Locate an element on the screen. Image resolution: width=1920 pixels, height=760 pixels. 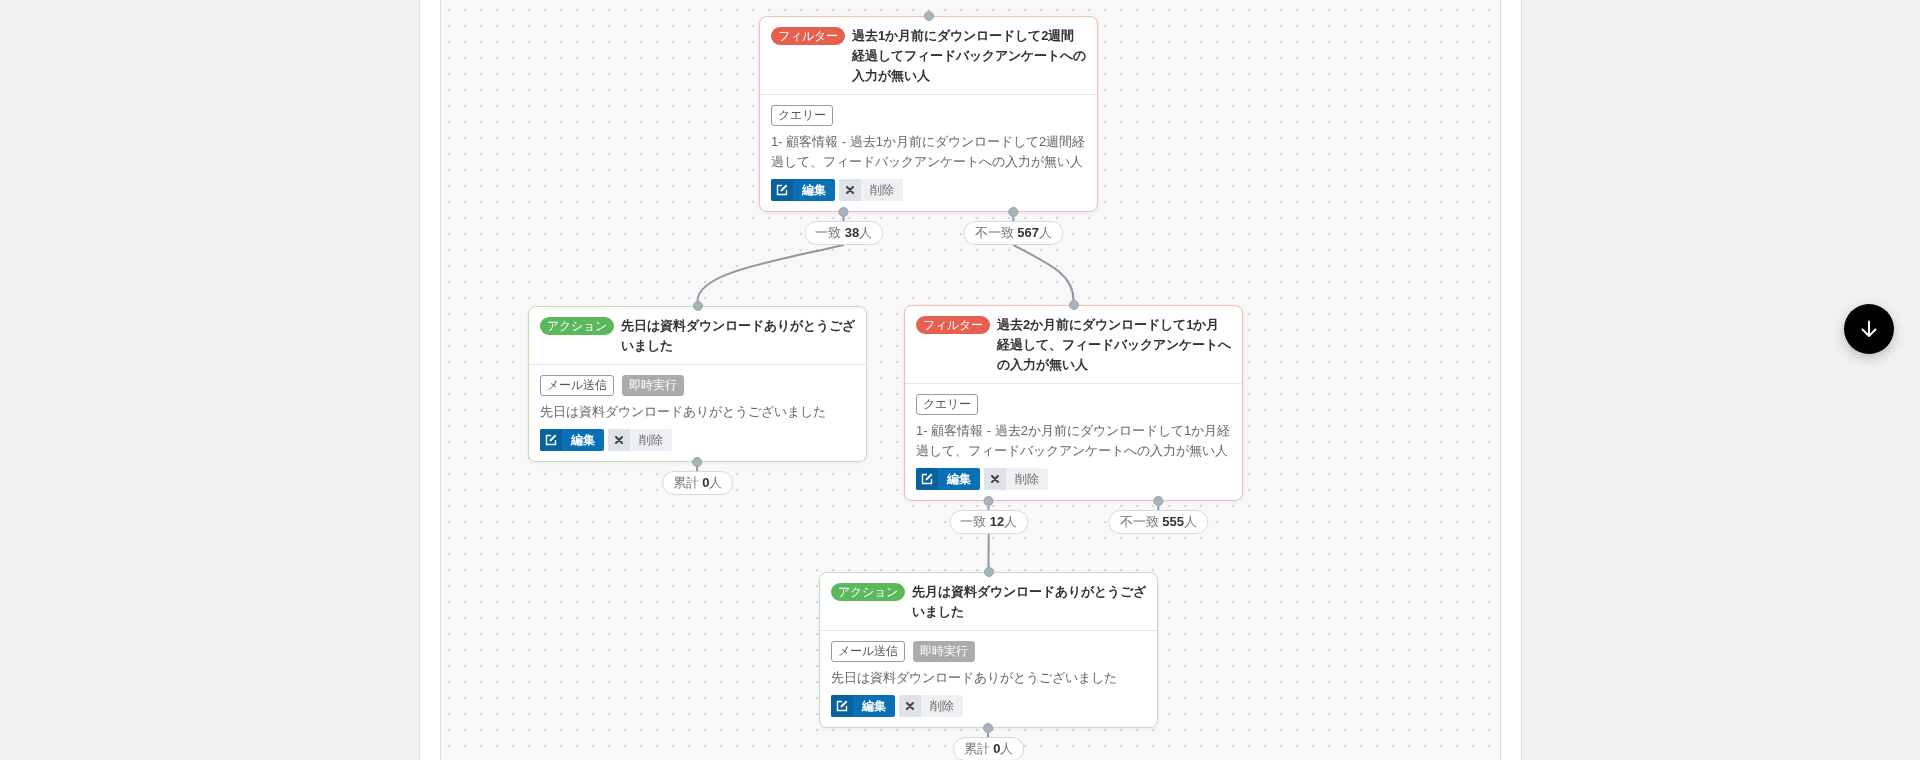
flow-node-card: フィルター 過去2か月前にダウンロードして1か月経過して、フィードバックアンケートへの入力が無い人 クエリー 1- 顧客情報 - 過去2か月前にダウンロードして1か月経過して、フィードバックアンケートへの入力が無い人 編集 削除 is located at coordinates (1073, 403).